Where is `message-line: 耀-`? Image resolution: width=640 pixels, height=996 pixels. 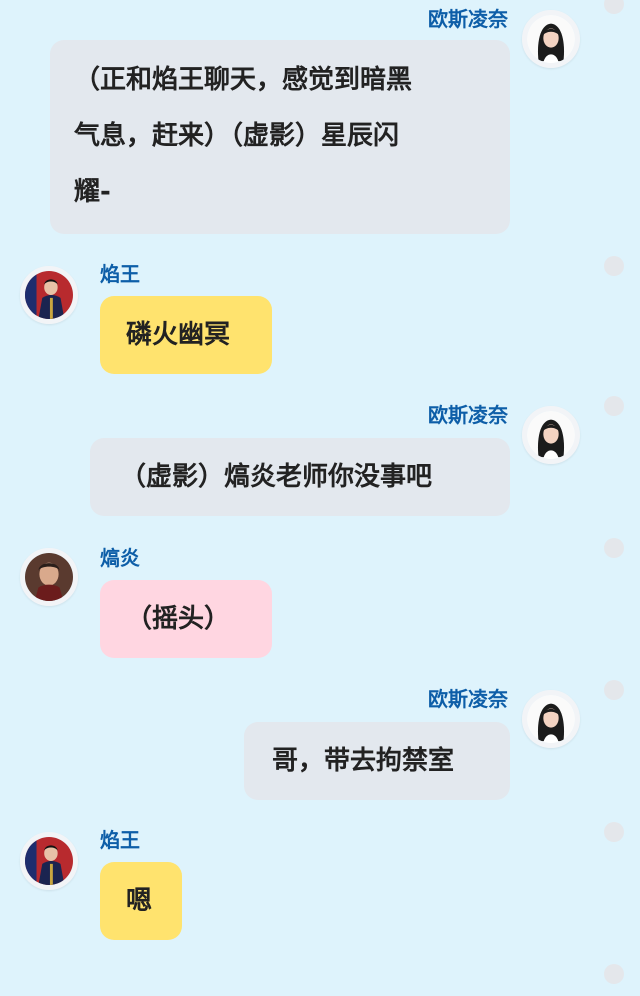 message-line: 耀- is located at coordinates (92, 192).